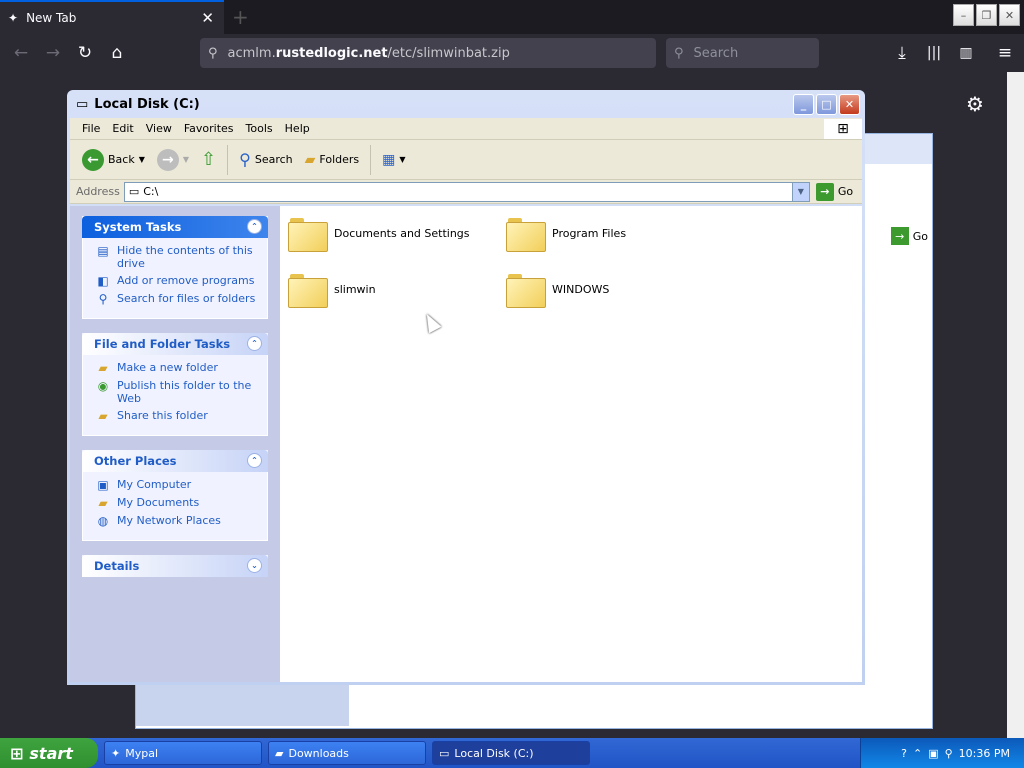  Describe the element at coordinates (53, 53) in the screenshot. I see `forward-arrow-icon: →` at that location.